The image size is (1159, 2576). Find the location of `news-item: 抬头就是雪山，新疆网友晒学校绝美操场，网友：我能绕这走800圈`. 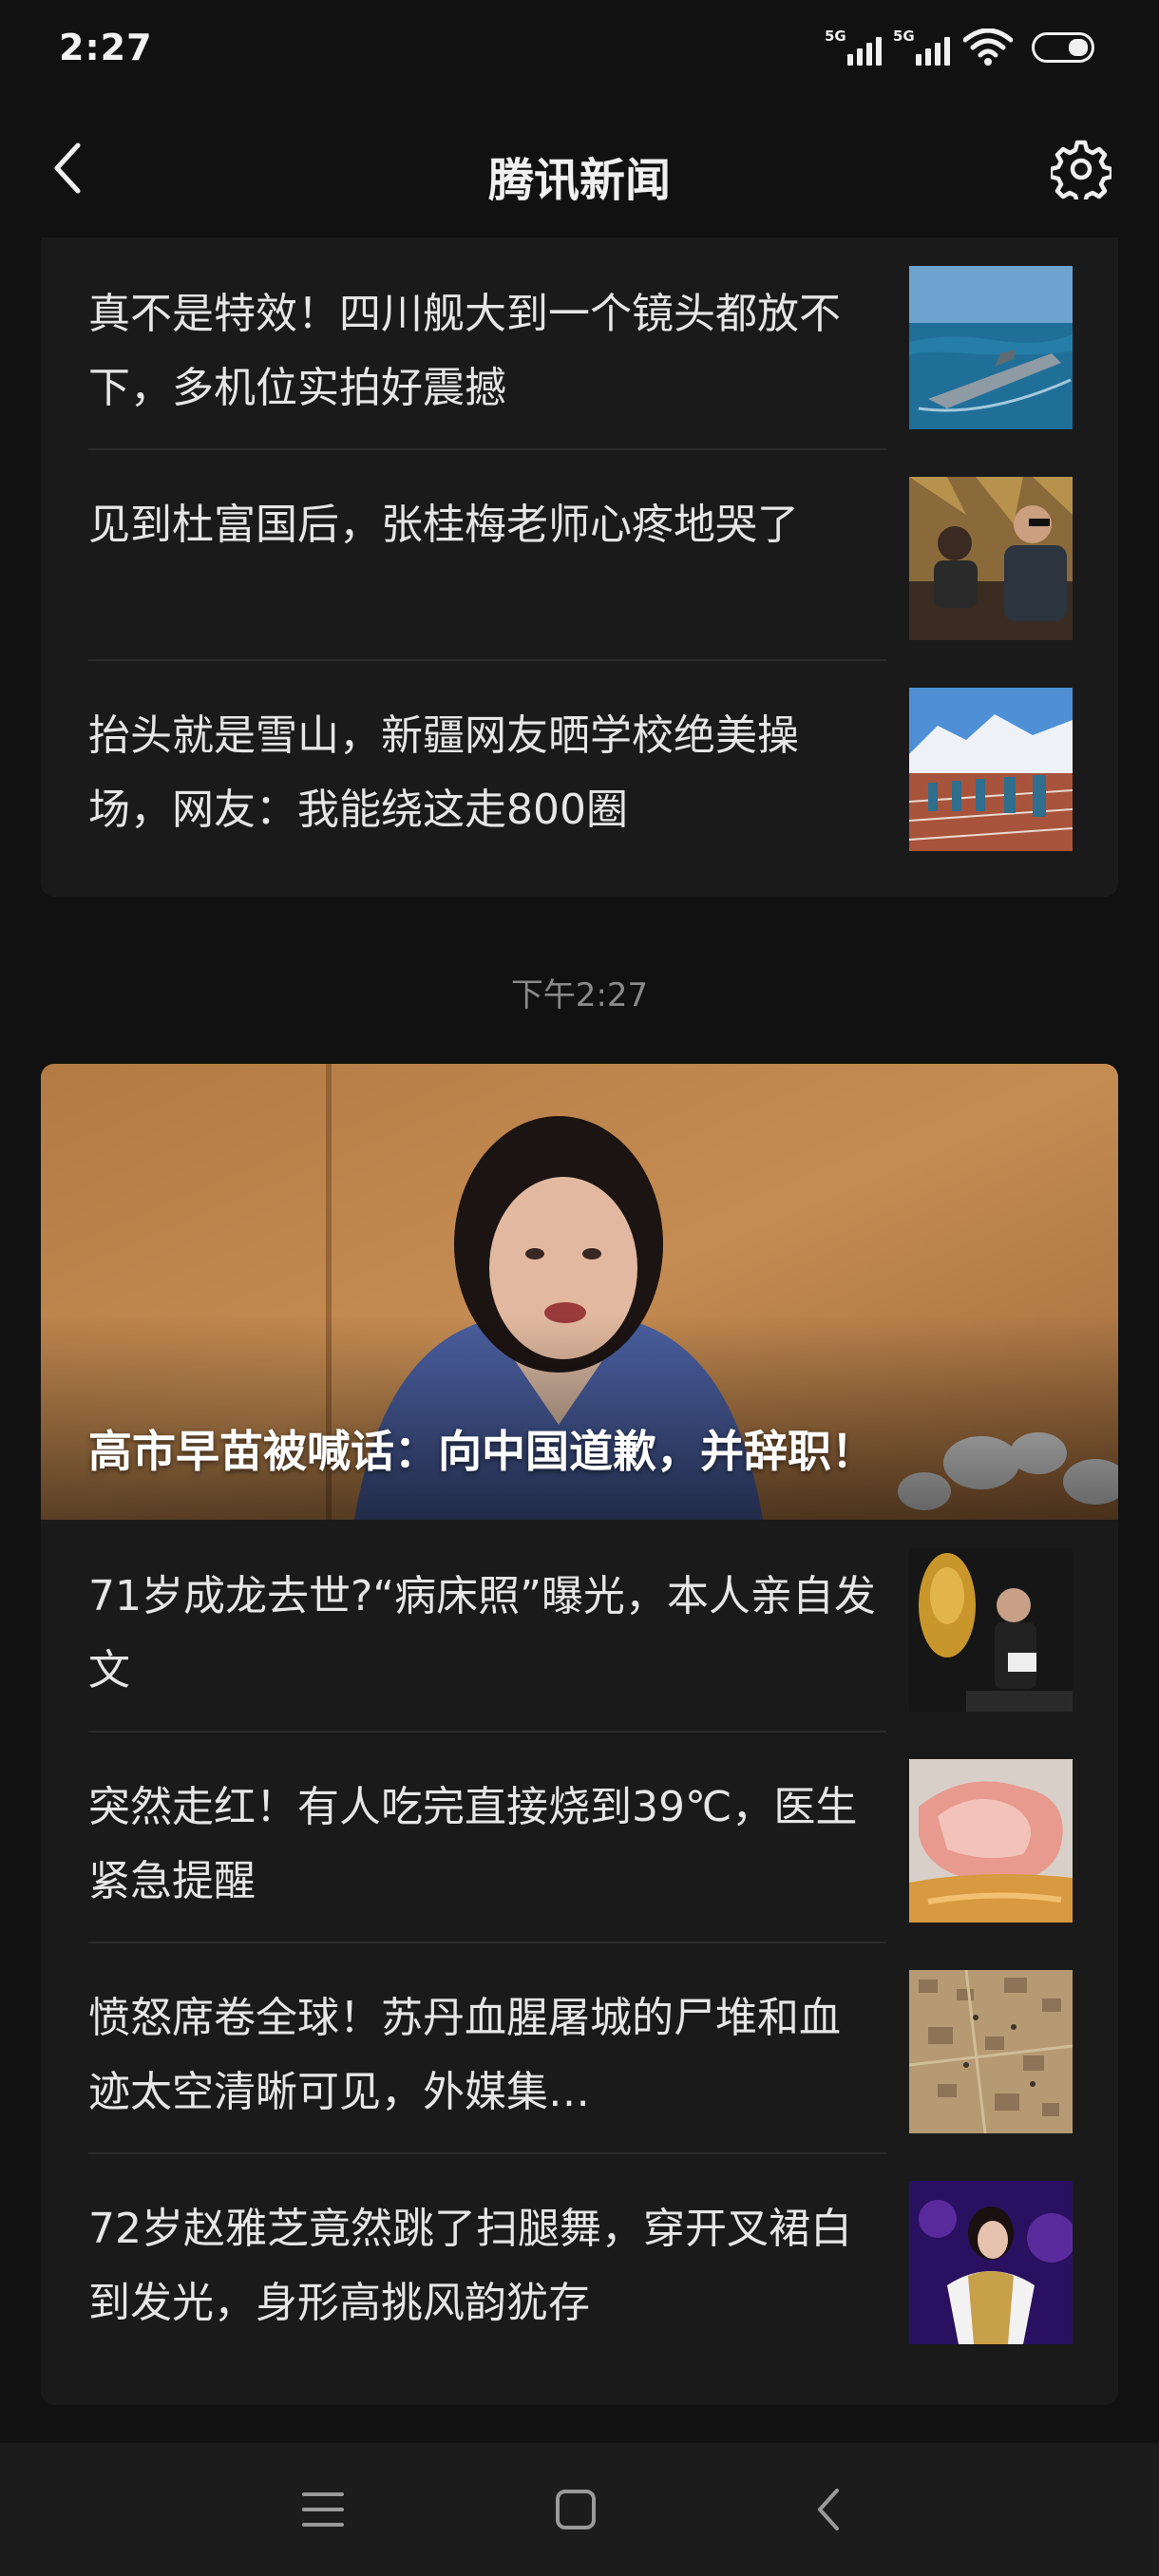

news-item: 抬头就是雪山，新疆网友晒学校绝美操场，网友：我能绕这走800圈 is located at coordinates (579, 764).